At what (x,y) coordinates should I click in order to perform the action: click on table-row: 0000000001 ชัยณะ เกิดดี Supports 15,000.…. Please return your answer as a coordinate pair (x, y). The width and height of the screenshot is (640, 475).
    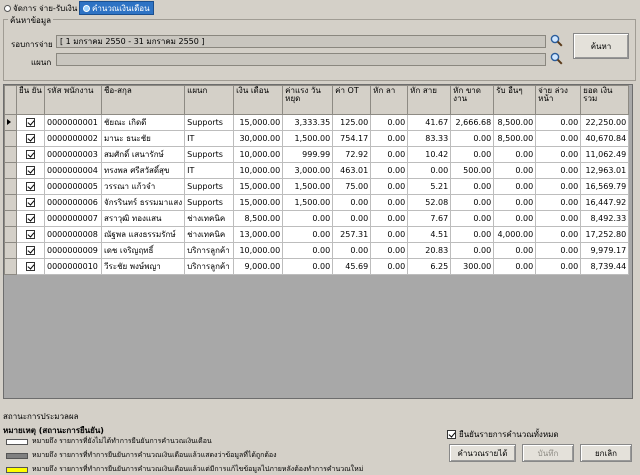
    Looking at the image, I should click on (317, 122).